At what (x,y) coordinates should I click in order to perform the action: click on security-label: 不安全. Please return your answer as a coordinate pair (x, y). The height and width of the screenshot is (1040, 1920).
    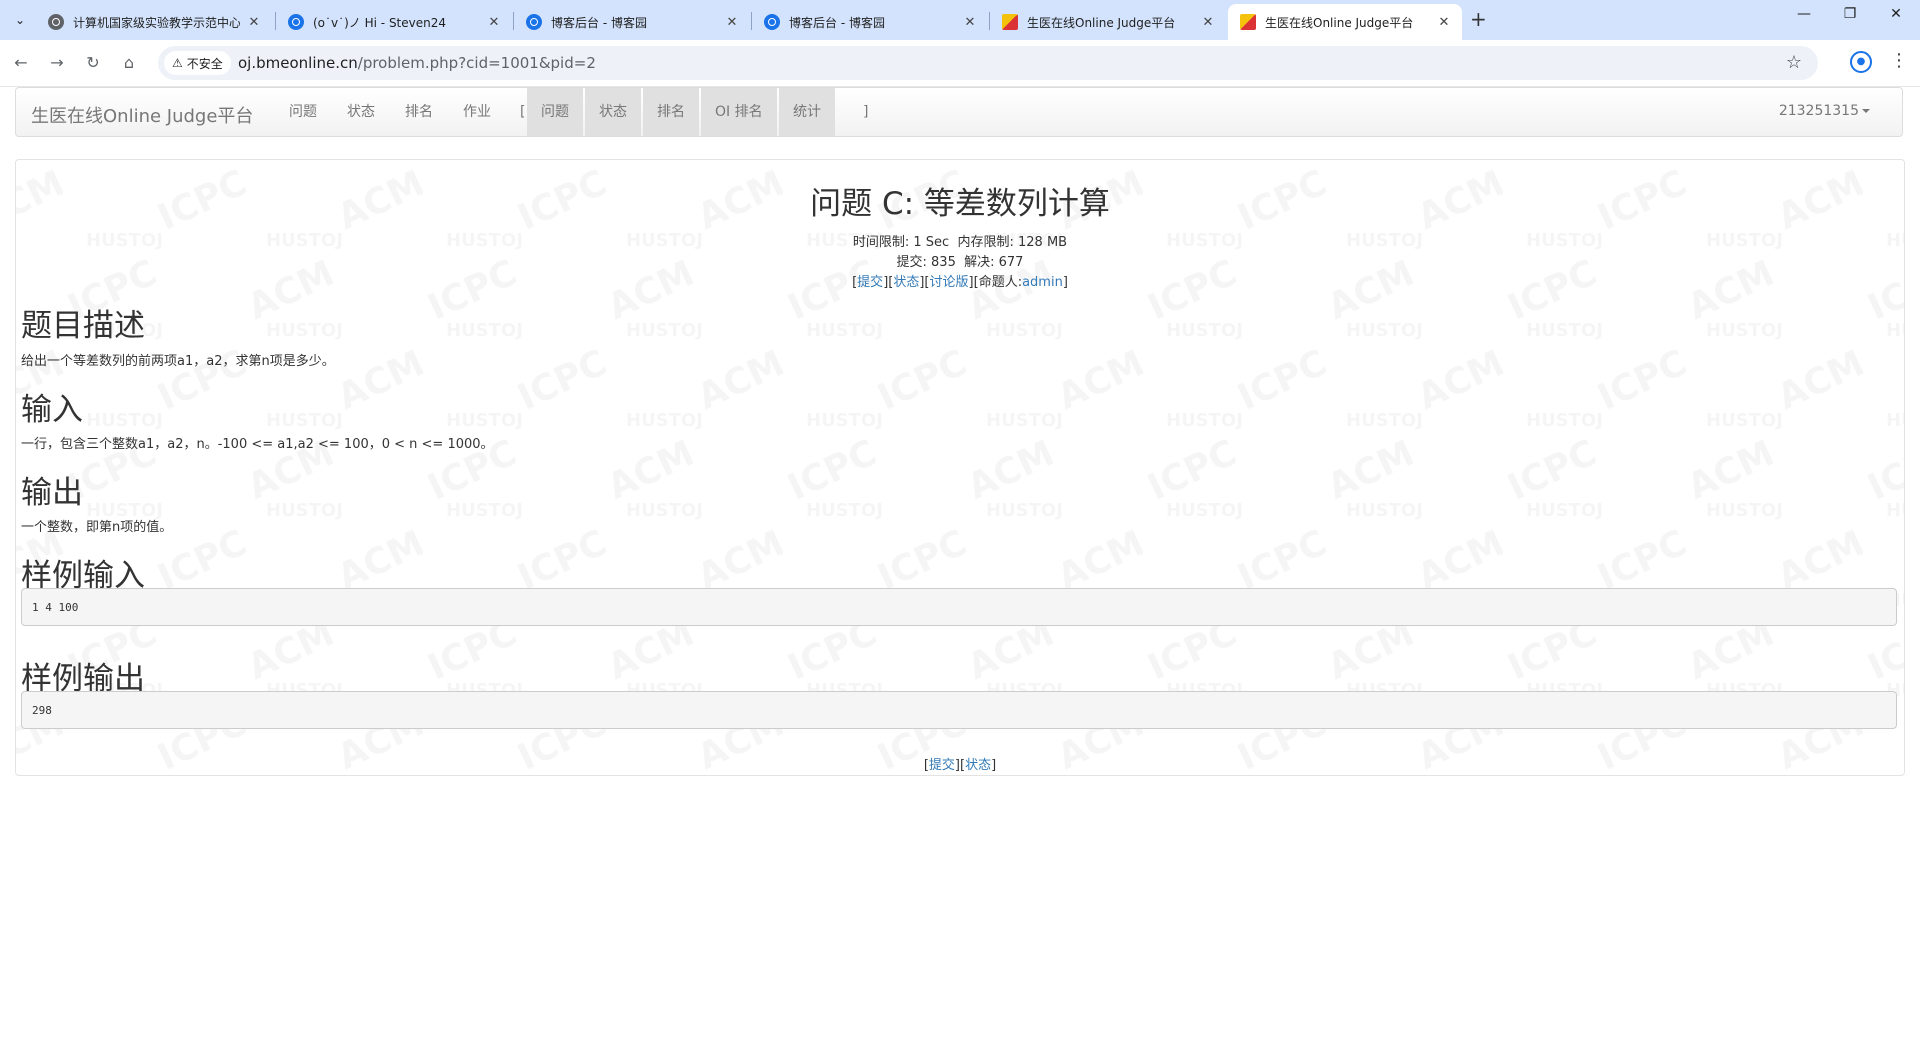
    Looking at the image, I should click on (204, 63).